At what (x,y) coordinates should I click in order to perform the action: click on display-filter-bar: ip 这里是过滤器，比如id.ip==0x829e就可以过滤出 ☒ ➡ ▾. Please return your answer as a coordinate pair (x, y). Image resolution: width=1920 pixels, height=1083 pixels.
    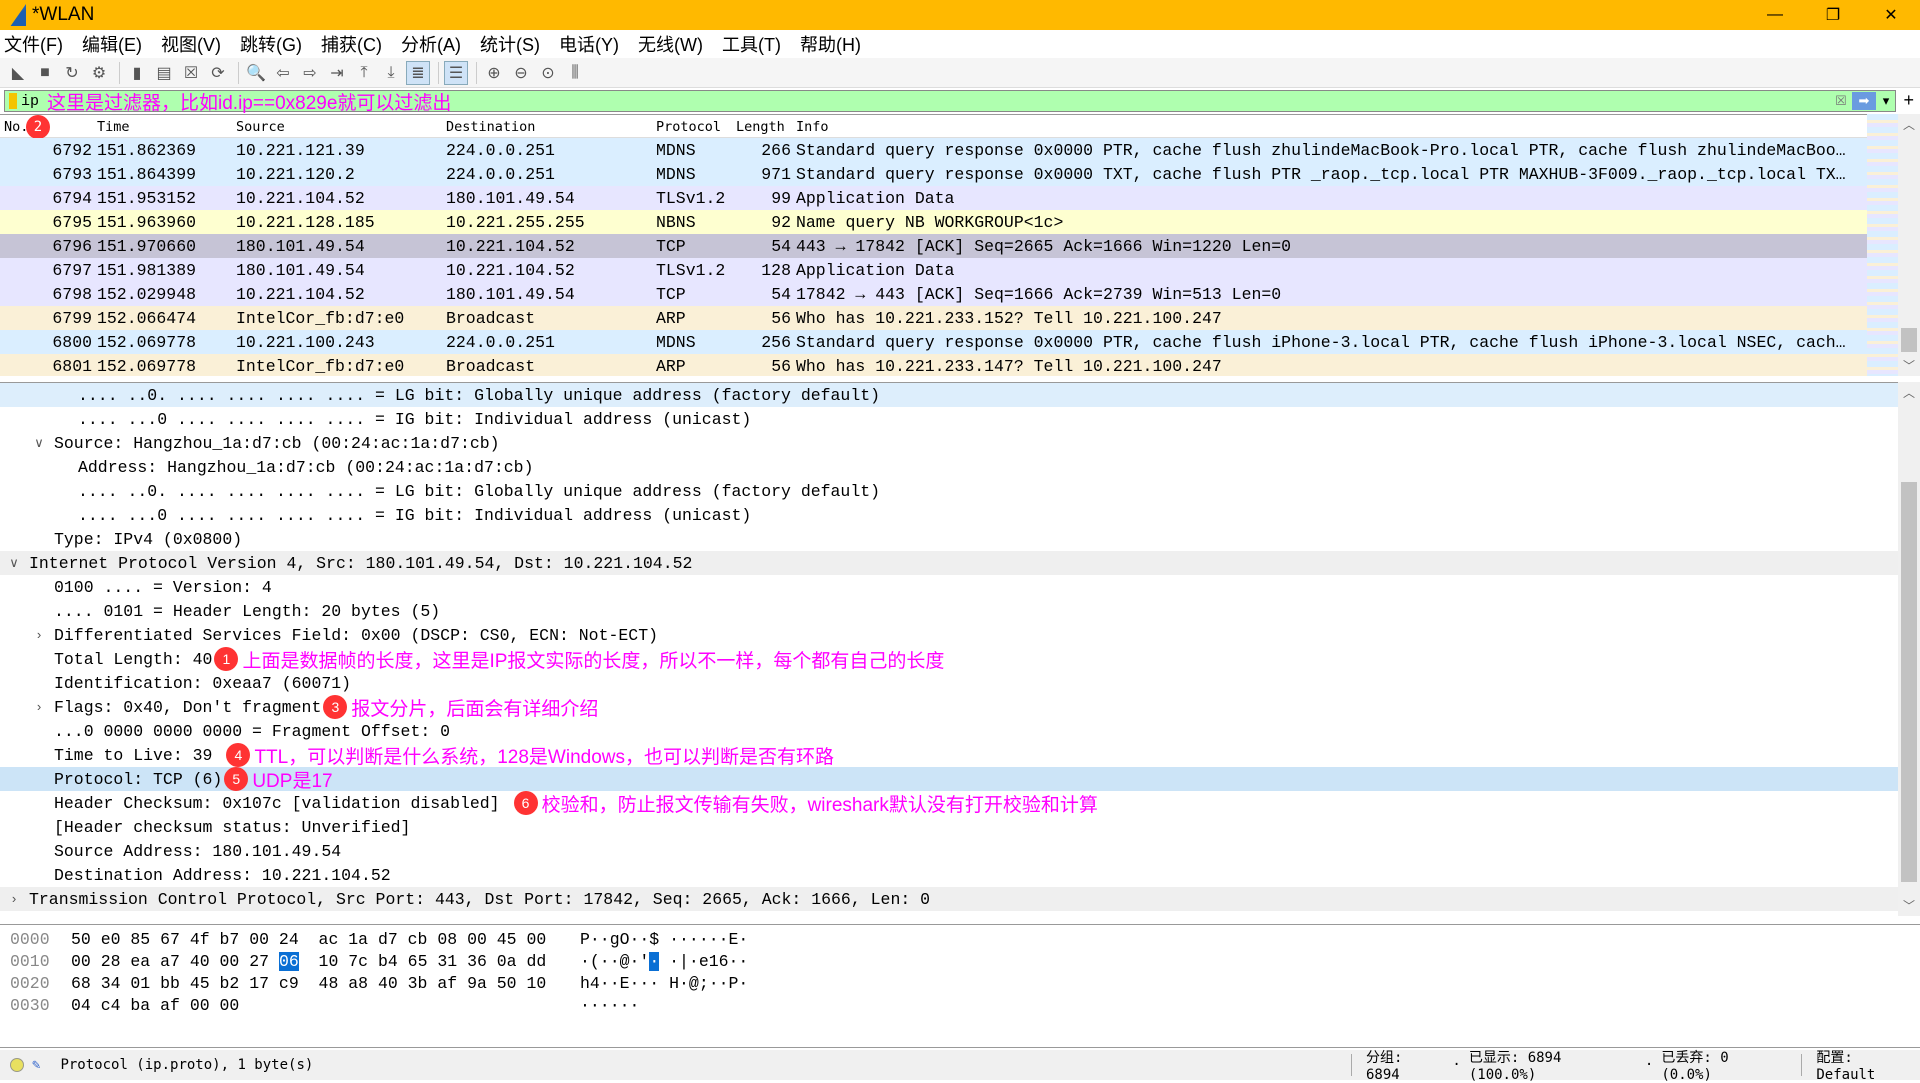
    Looking at the image, I should click on (950, 102).